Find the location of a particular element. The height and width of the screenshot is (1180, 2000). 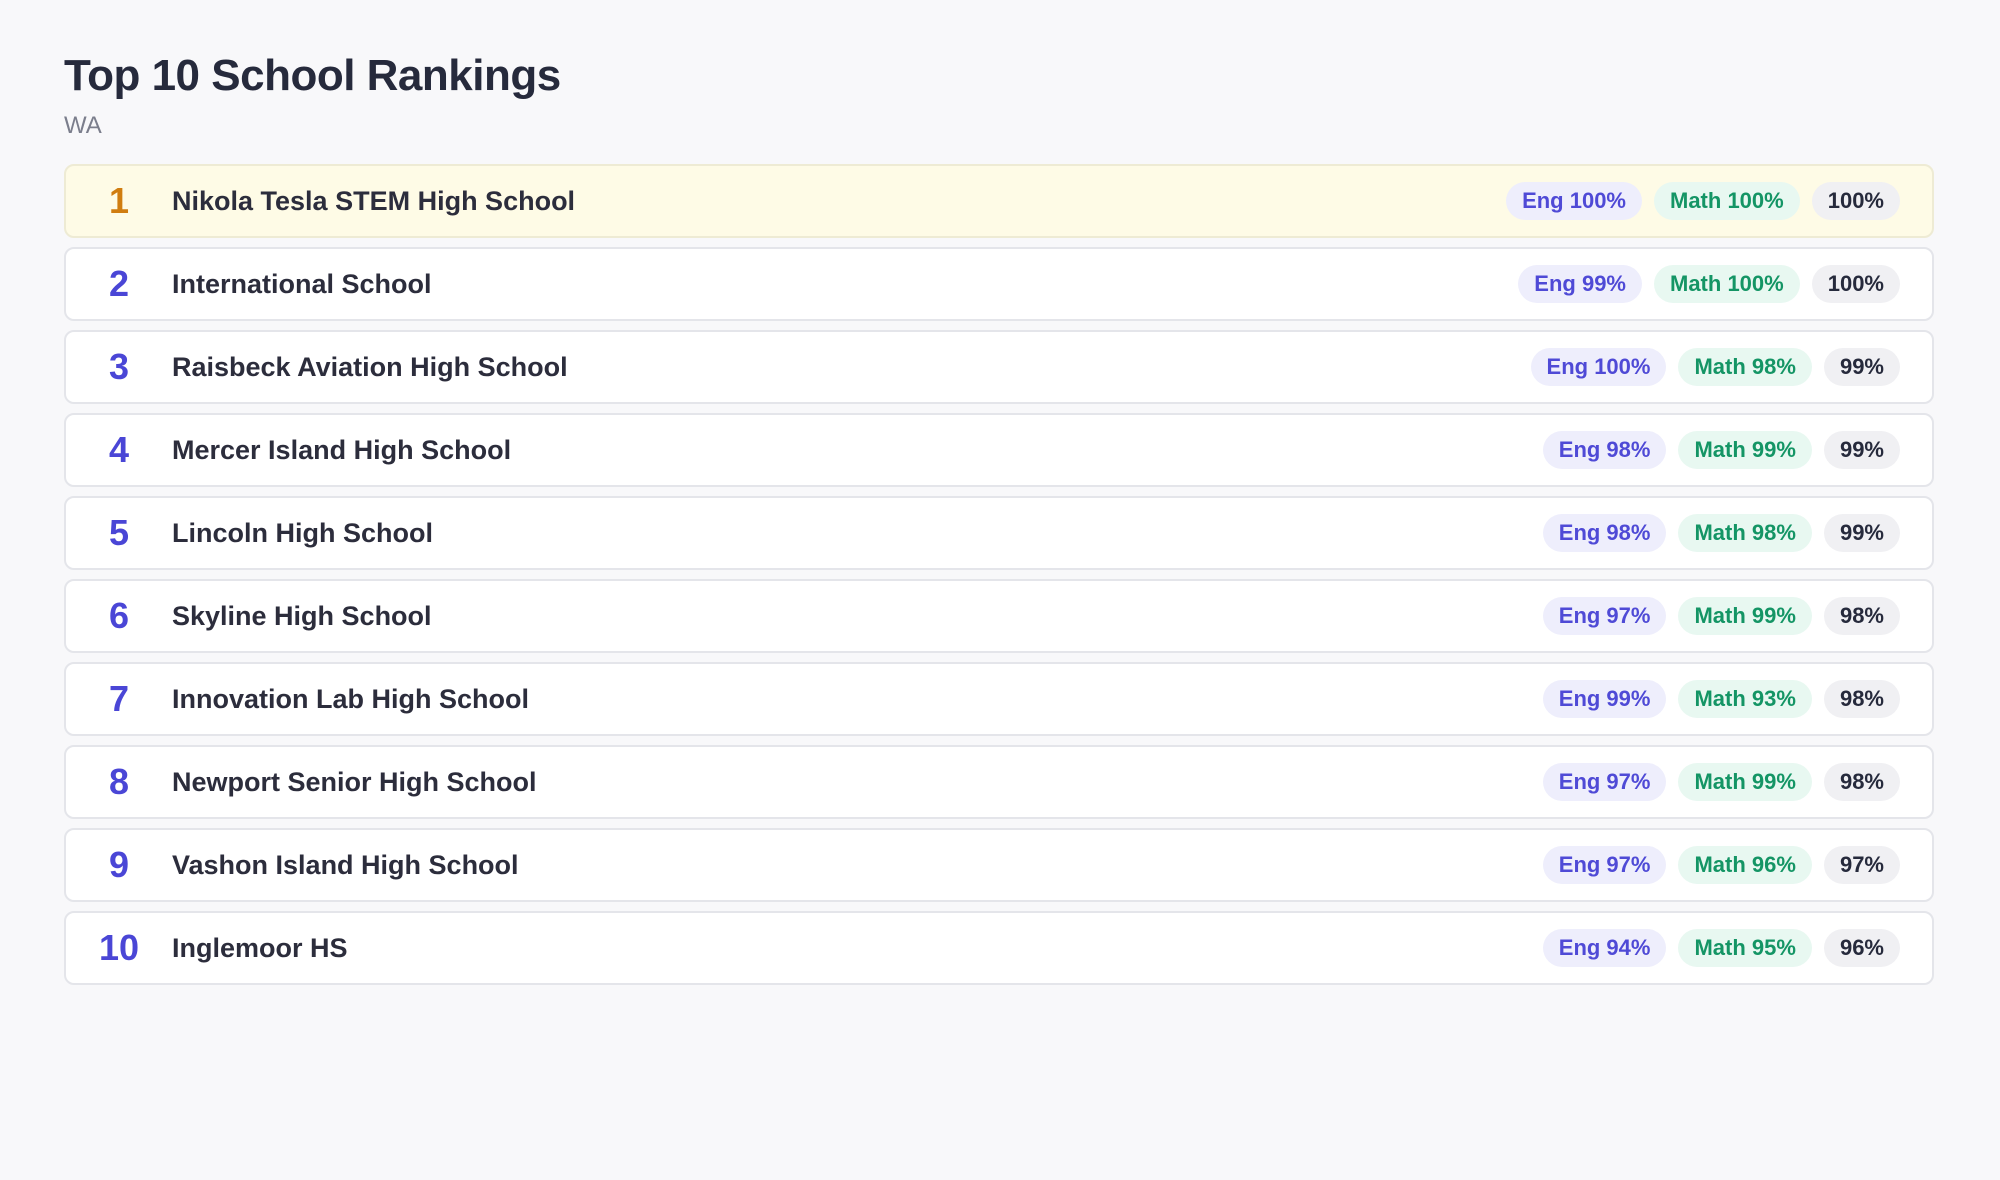

math-score-badge: Math 95% is located at coordinates (1745, 948).